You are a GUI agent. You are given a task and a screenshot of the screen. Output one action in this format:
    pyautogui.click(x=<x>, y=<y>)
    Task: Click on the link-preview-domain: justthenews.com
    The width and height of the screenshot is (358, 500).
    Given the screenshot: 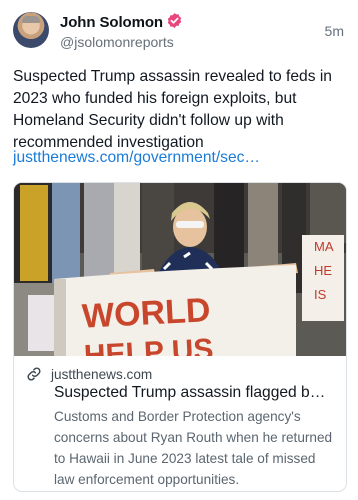 What is the action you would take?
    pyautogui.click(x=102, y=374)
    